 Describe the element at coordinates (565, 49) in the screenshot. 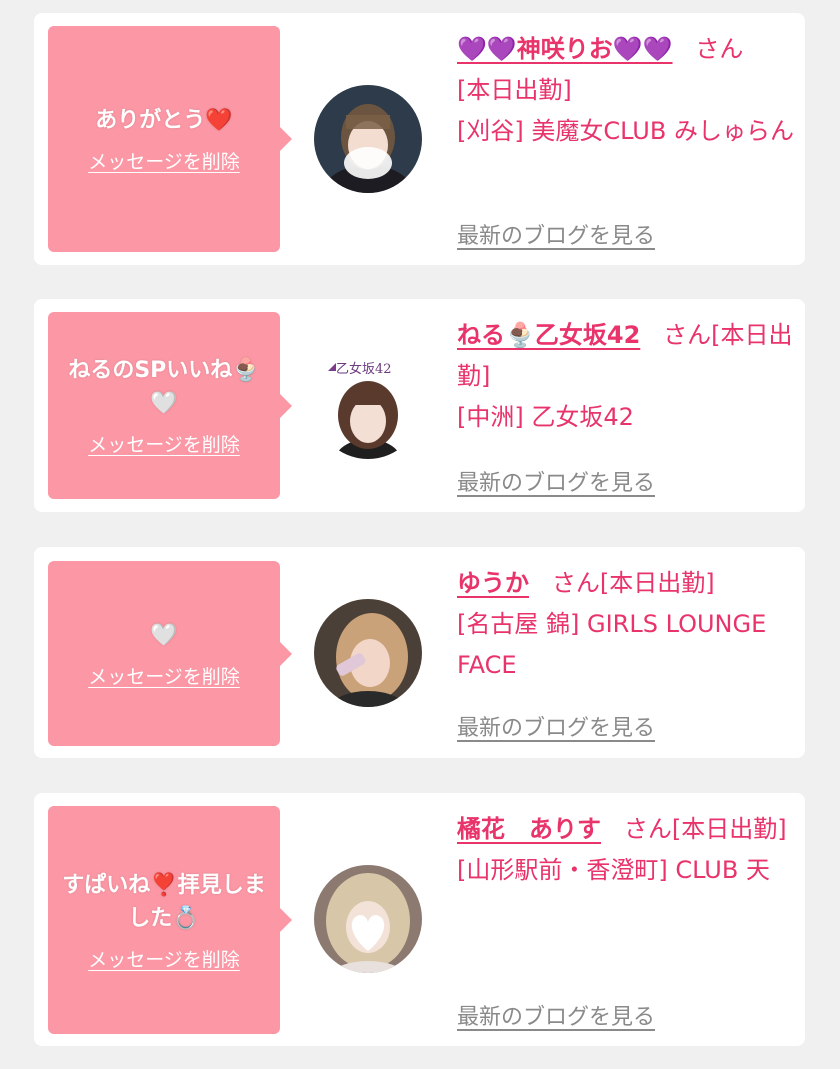

I see `girl-name-link: 💜💜神咲りお💜💜` at that location.